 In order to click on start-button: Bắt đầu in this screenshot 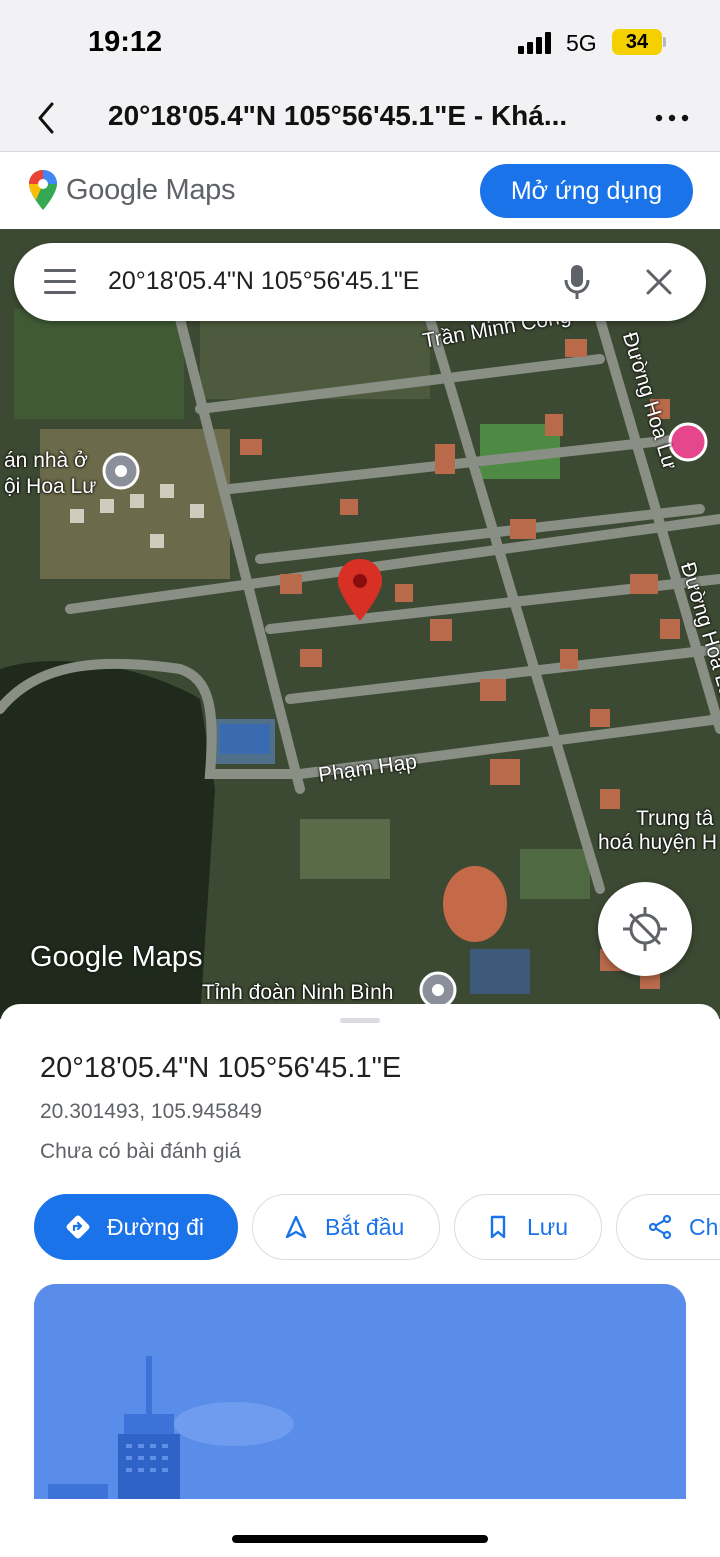, I will do `click(346, 1227)`.